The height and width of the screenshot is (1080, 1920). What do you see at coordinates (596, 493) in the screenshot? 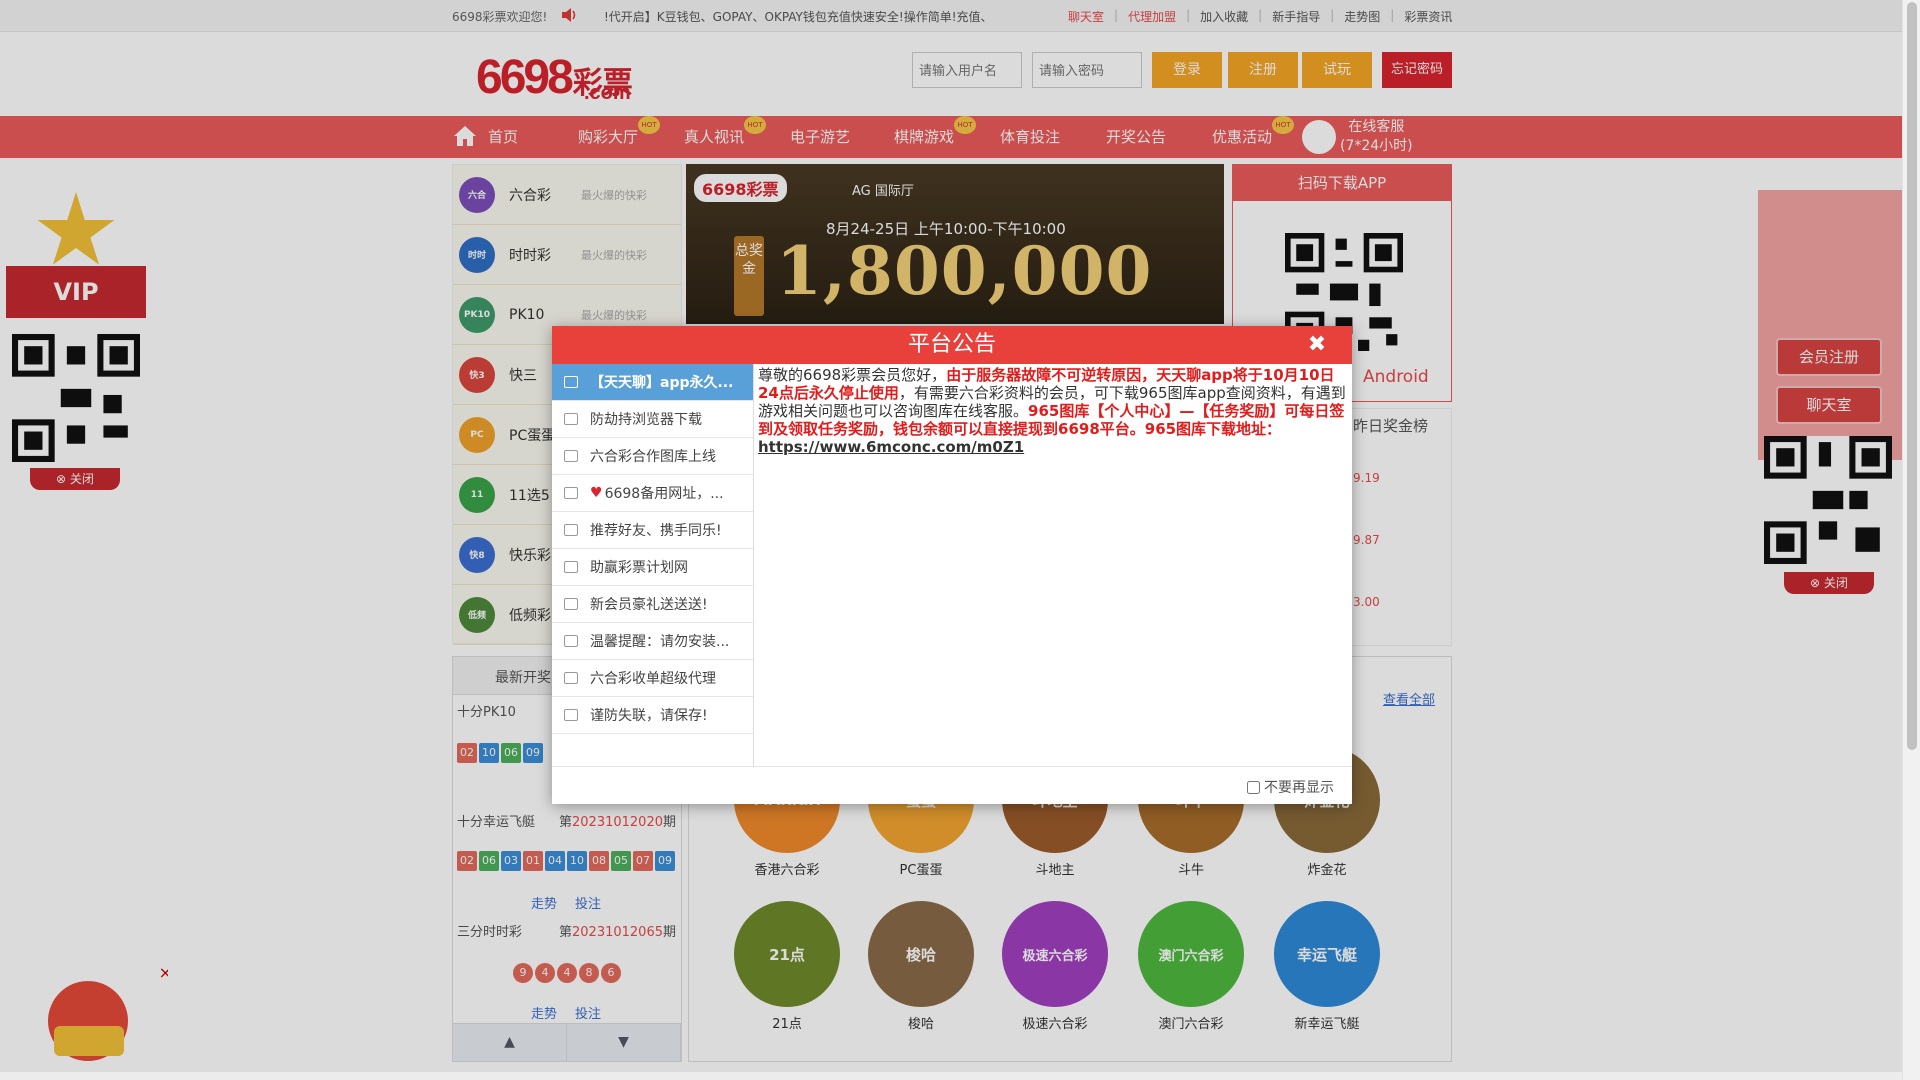
I see `heart-icon: ♥` at bounding box center [596, 493].